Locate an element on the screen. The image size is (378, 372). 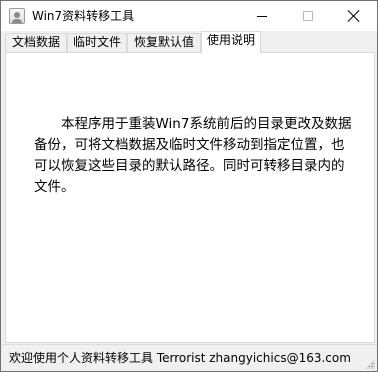
tab-strip: 文档数据 临时文件 恢复默认值 使用说明 is located at coordinates (190, 42).